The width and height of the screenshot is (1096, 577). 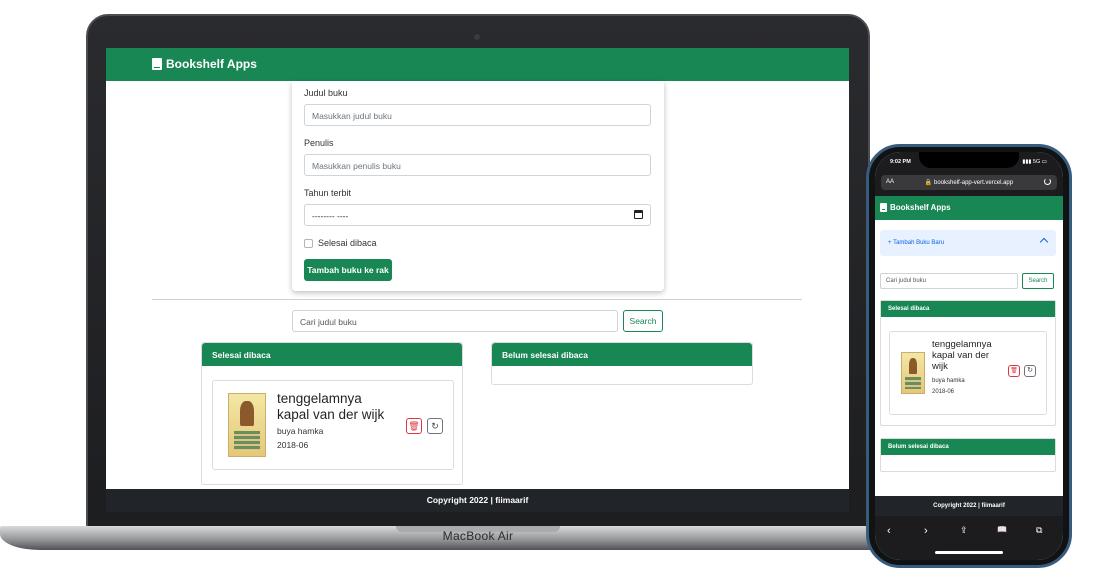 What do you see at coordinates (477, 500) in the screenshot?
I see `footer: Copyright 2022 | fiimaarif` at bounding box center [477, 500].